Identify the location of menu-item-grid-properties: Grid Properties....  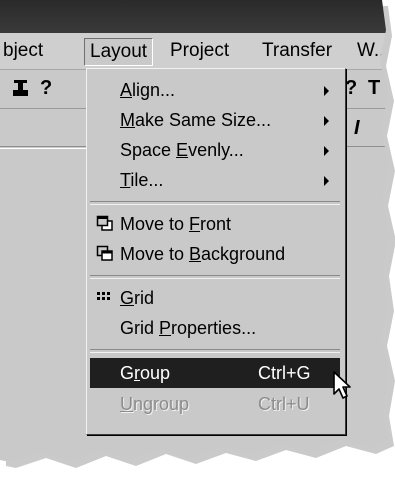
(215, 328).